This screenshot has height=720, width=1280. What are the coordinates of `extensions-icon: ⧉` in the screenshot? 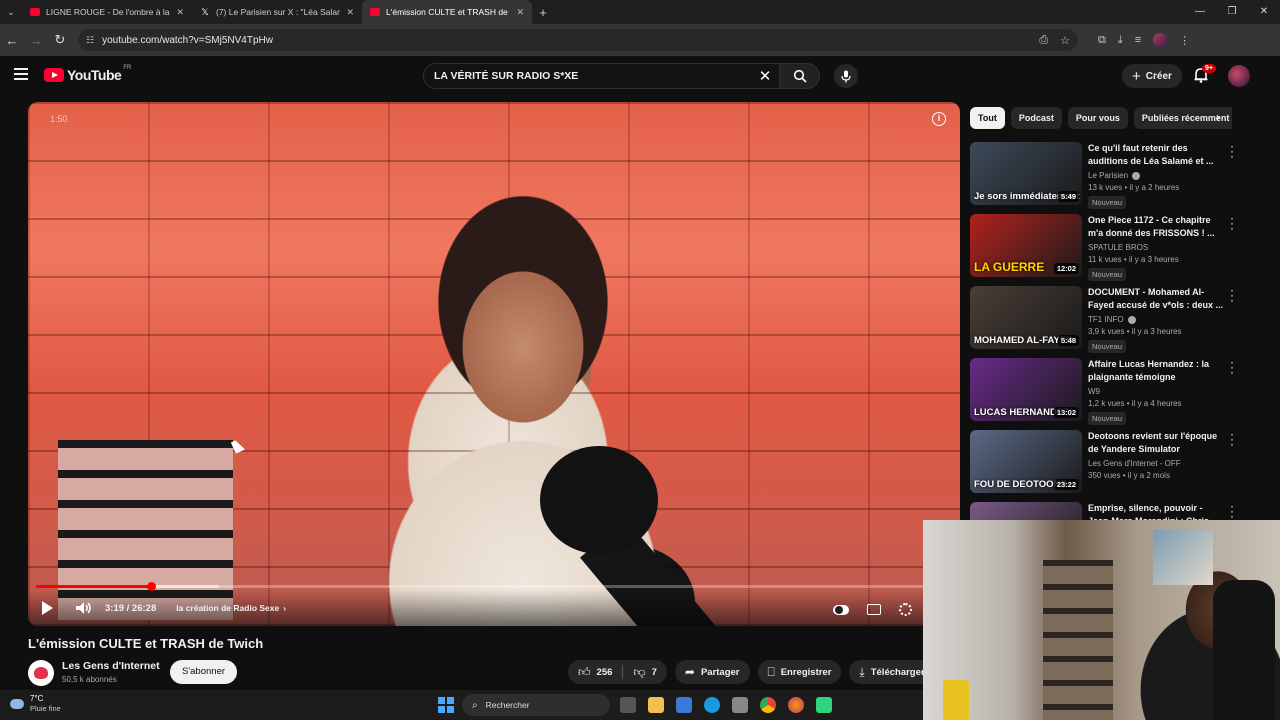 It's located at (1102, 40).